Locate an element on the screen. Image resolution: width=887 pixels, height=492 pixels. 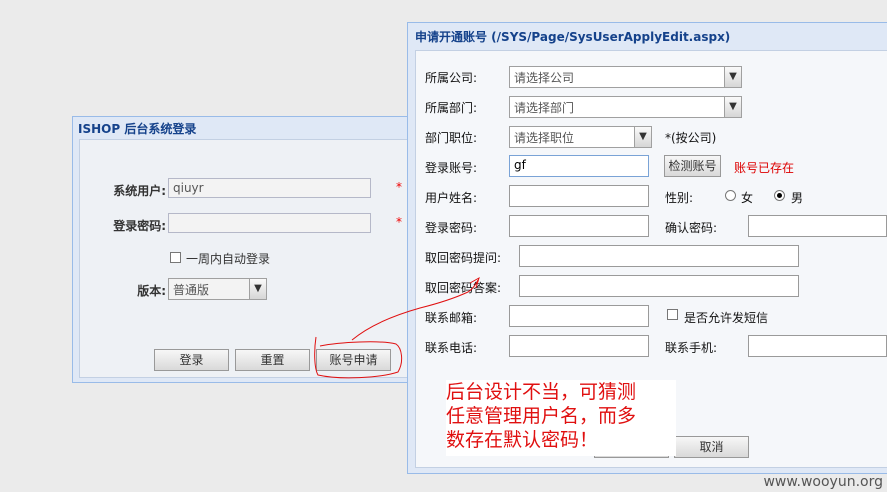
annotation-scribble is located at coordinates (397, 327).